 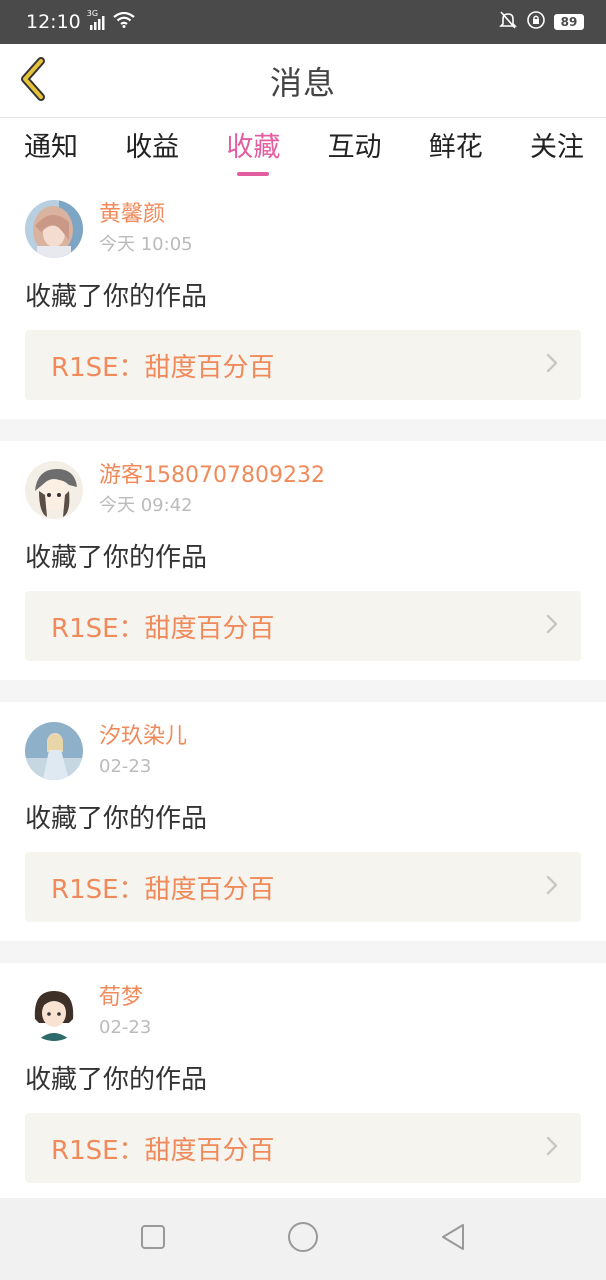 What do you see at coordinates (96, 19) in the screenshot?
I see `signal-icon: 3G` at bounding box center [96, 19].